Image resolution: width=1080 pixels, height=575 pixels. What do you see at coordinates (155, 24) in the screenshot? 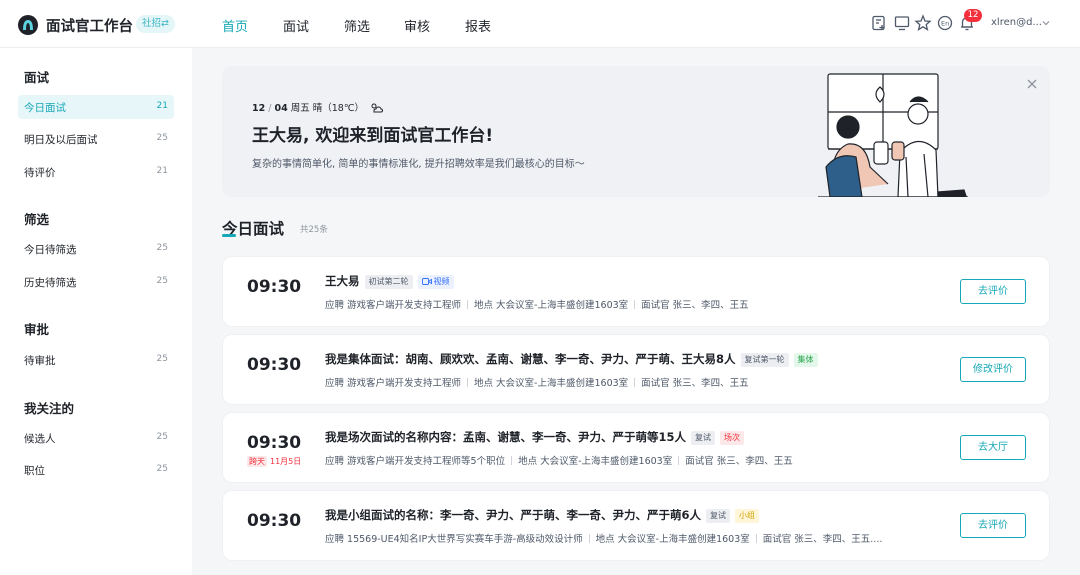
I see `recruit-type-switch: 社招⇄` at bounding box center [155, 24].